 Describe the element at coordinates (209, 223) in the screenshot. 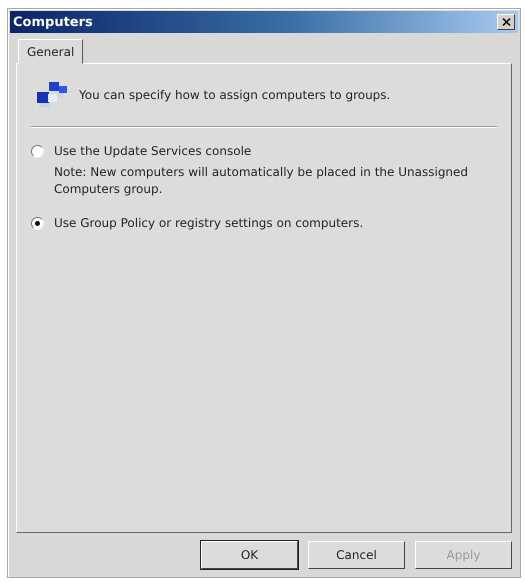

I see `option-label: Use Group Policy or registry settings on computers.` at that location.